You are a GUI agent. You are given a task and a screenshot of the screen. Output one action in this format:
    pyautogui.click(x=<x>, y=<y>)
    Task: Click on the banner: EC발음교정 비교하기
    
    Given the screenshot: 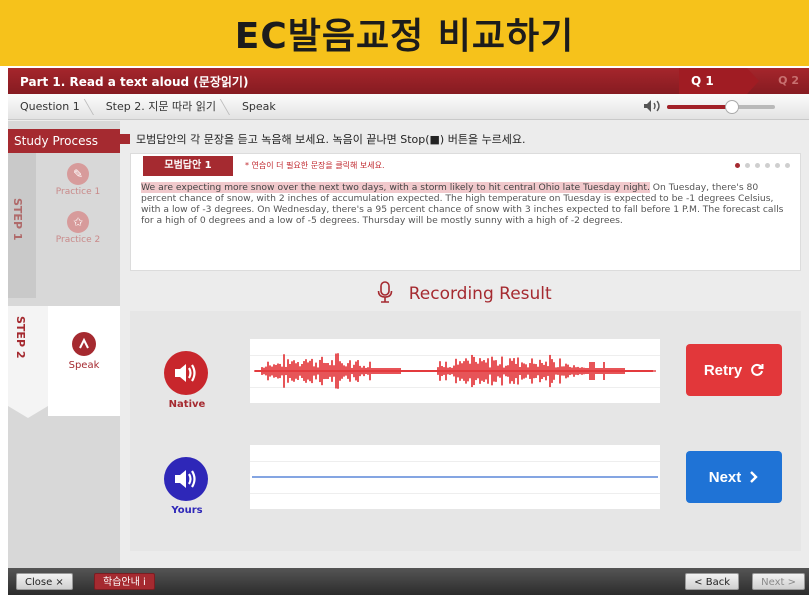 What is the action you would take?
    pyautogui.click(x=404, y=33)
    